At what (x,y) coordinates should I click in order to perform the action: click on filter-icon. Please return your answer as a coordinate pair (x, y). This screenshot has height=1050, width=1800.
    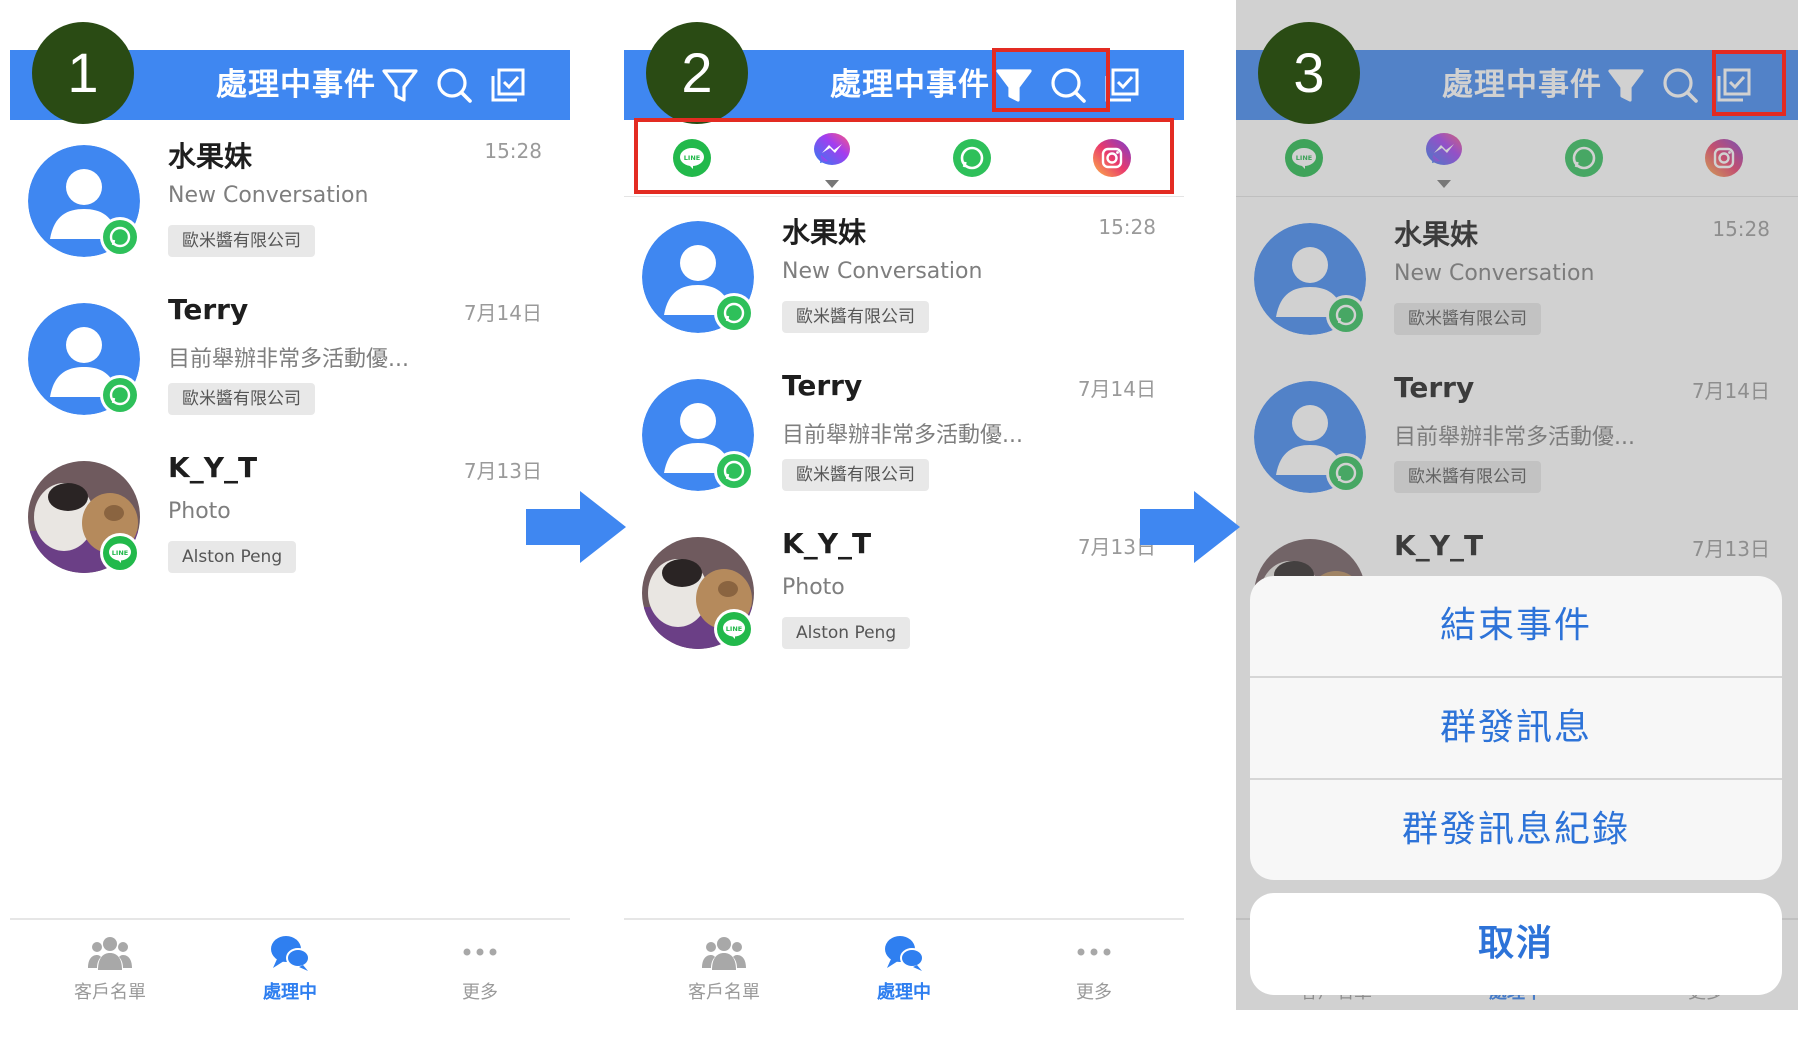
    Looking at the image, I should click on (400, 85).